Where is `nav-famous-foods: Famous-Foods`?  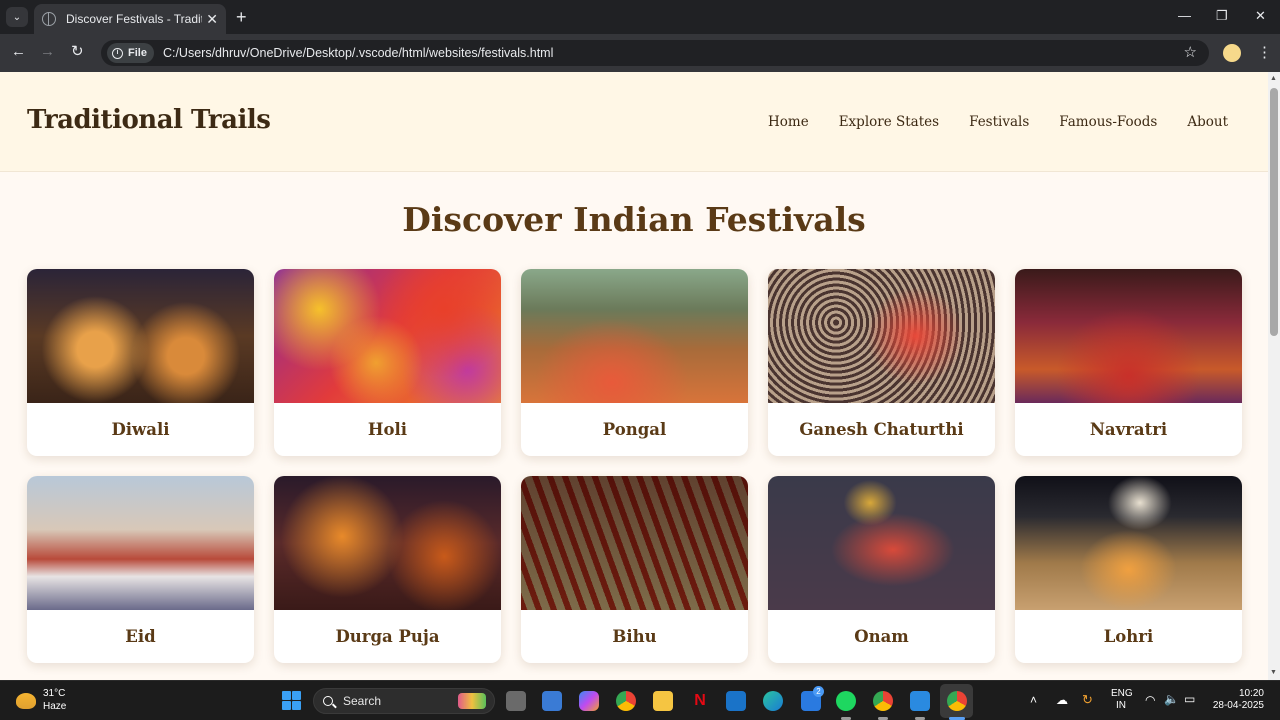
nav-famous-foods: Famous-Foods is located at coordinates (1108, 122).